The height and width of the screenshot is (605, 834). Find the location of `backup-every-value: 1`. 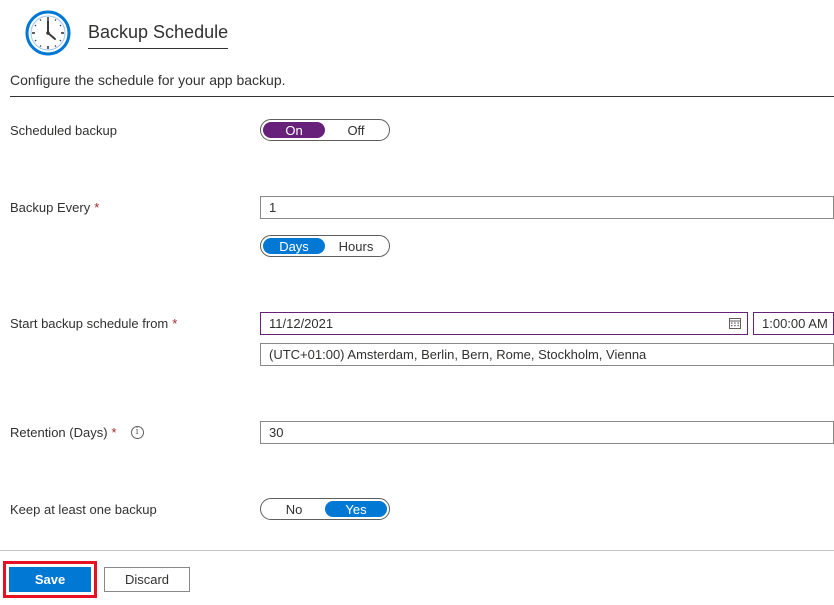

backup-every-value: 1 is located at coordinates (273, 207).